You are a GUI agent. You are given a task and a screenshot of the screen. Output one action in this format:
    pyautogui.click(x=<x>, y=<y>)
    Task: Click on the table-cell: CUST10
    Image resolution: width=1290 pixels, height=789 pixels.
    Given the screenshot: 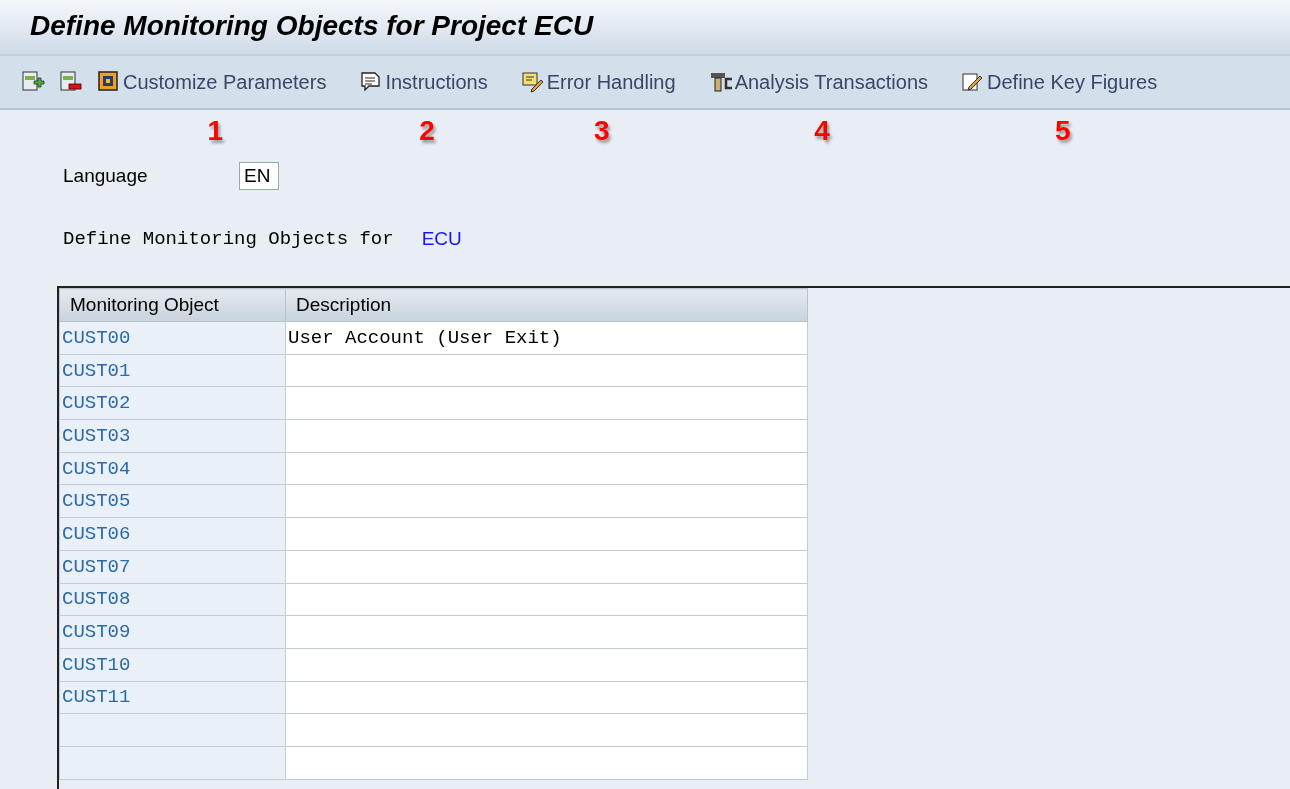 What is the action you would take?
    pyautogui.click(x=172, y=665)
    